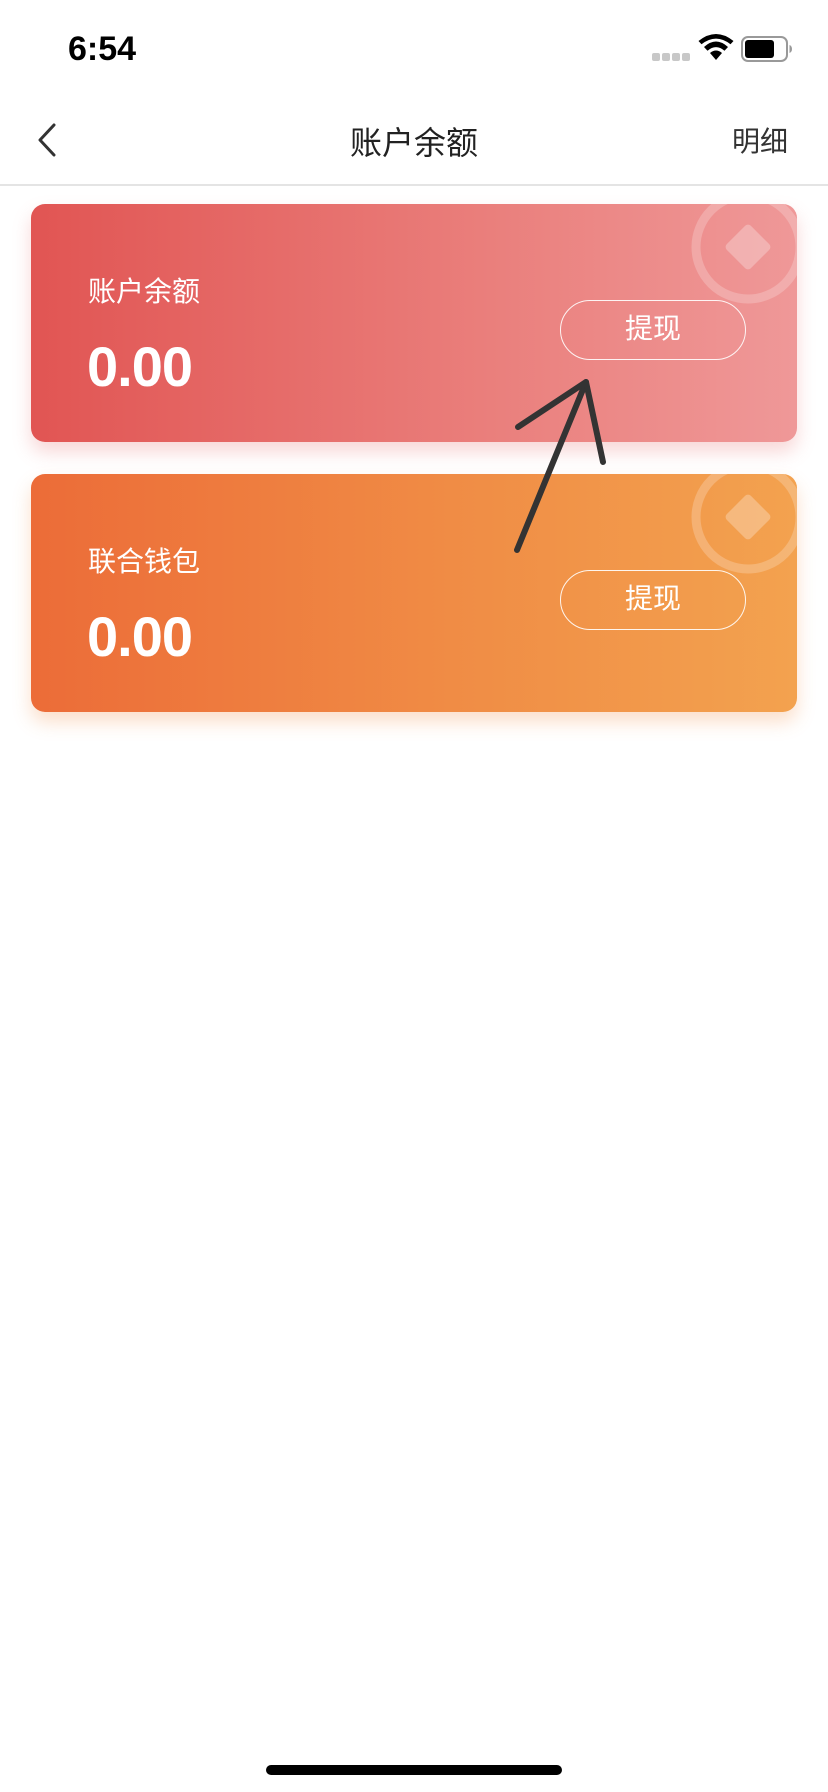 Image resolution: width=828 pixels, height=1792 pixels. Describe the element at coordinates (653, 600) in the screenshot. I see `joint-wallet-withdraw-button: 提现` at that location.